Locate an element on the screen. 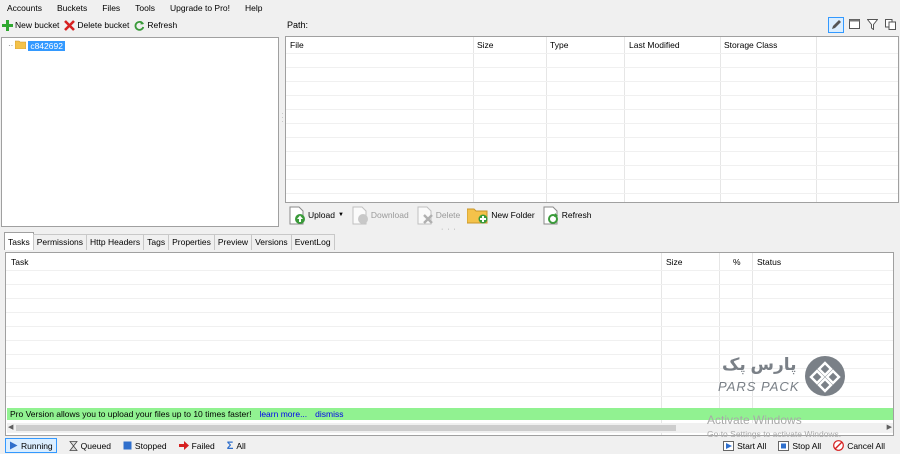  edit-path-button is located at coordinates (836, 25).